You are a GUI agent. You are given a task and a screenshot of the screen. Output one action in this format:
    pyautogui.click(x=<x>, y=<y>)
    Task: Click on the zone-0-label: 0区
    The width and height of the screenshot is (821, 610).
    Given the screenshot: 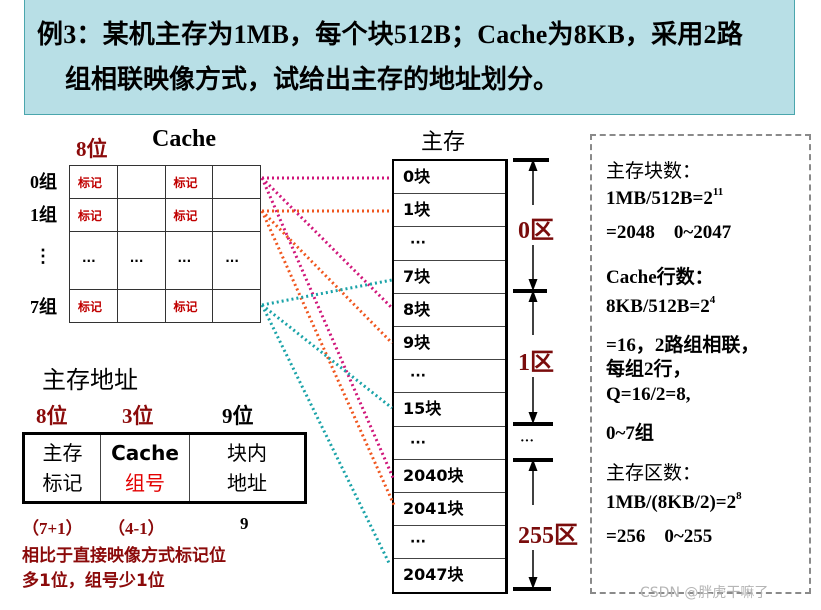 What is the action you would take?
    pyautogui.click(x=536, y=231)
    